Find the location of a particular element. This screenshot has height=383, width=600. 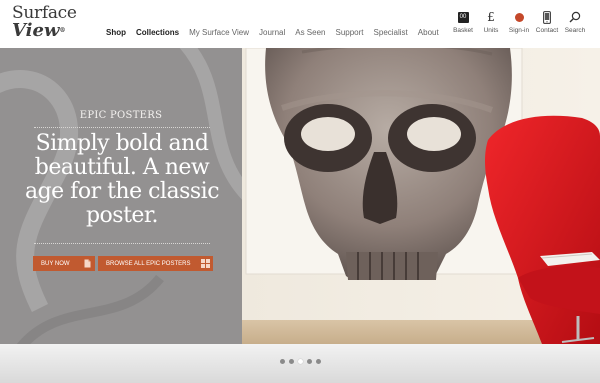

sign-in-label: Sign-in is located at coordinates (519, 30).